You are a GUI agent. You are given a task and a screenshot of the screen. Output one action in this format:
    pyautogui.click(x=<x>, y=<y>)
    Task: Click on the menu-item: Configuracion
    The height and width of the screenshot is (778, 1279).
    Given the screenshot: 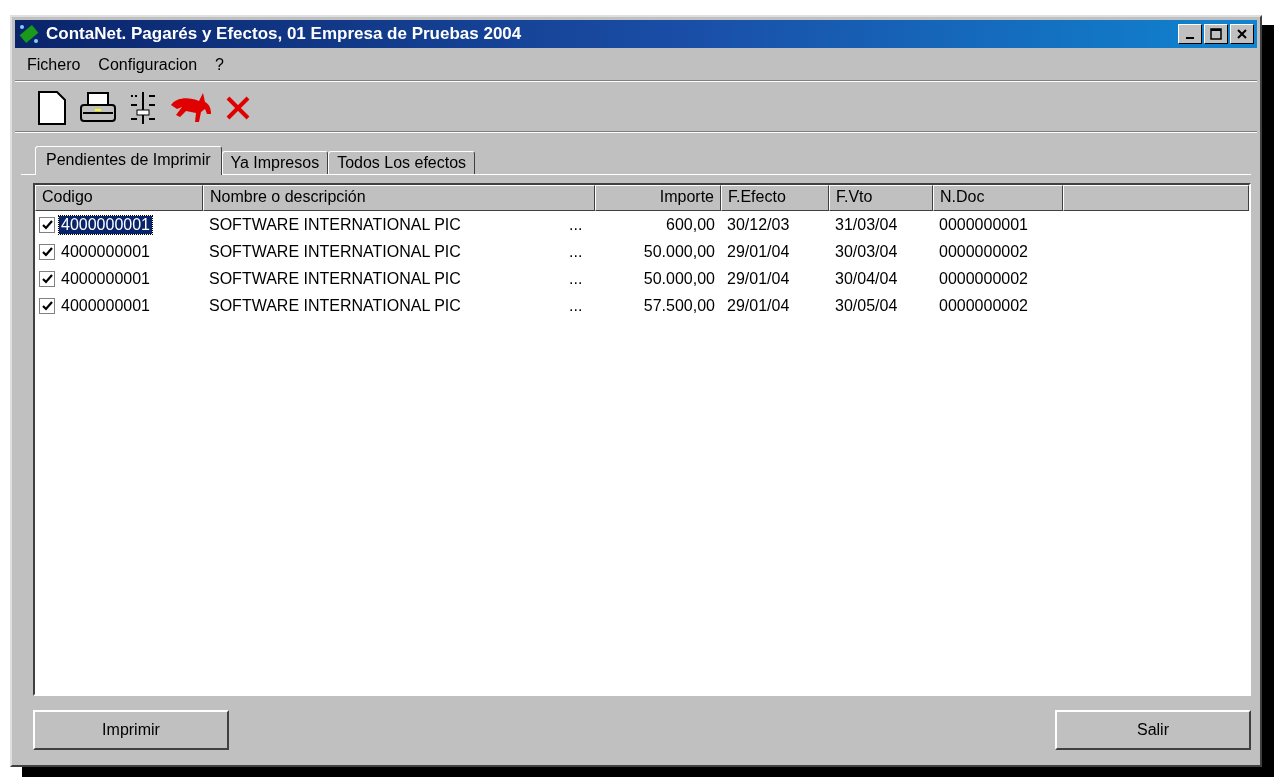 What is the action you would take?
    pyautogui.click(x=148, y=65)
    